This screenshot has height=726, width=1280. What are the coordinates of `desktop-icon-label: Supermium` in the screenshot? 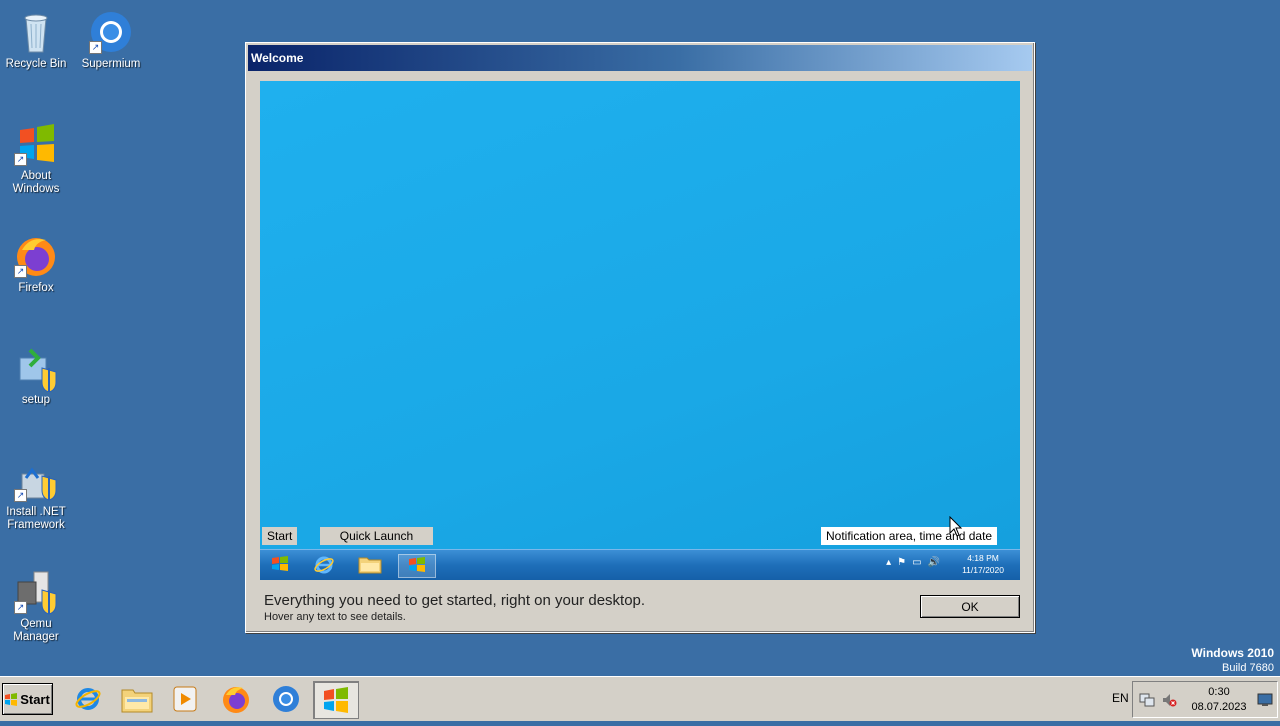 It's located at (111, 64).